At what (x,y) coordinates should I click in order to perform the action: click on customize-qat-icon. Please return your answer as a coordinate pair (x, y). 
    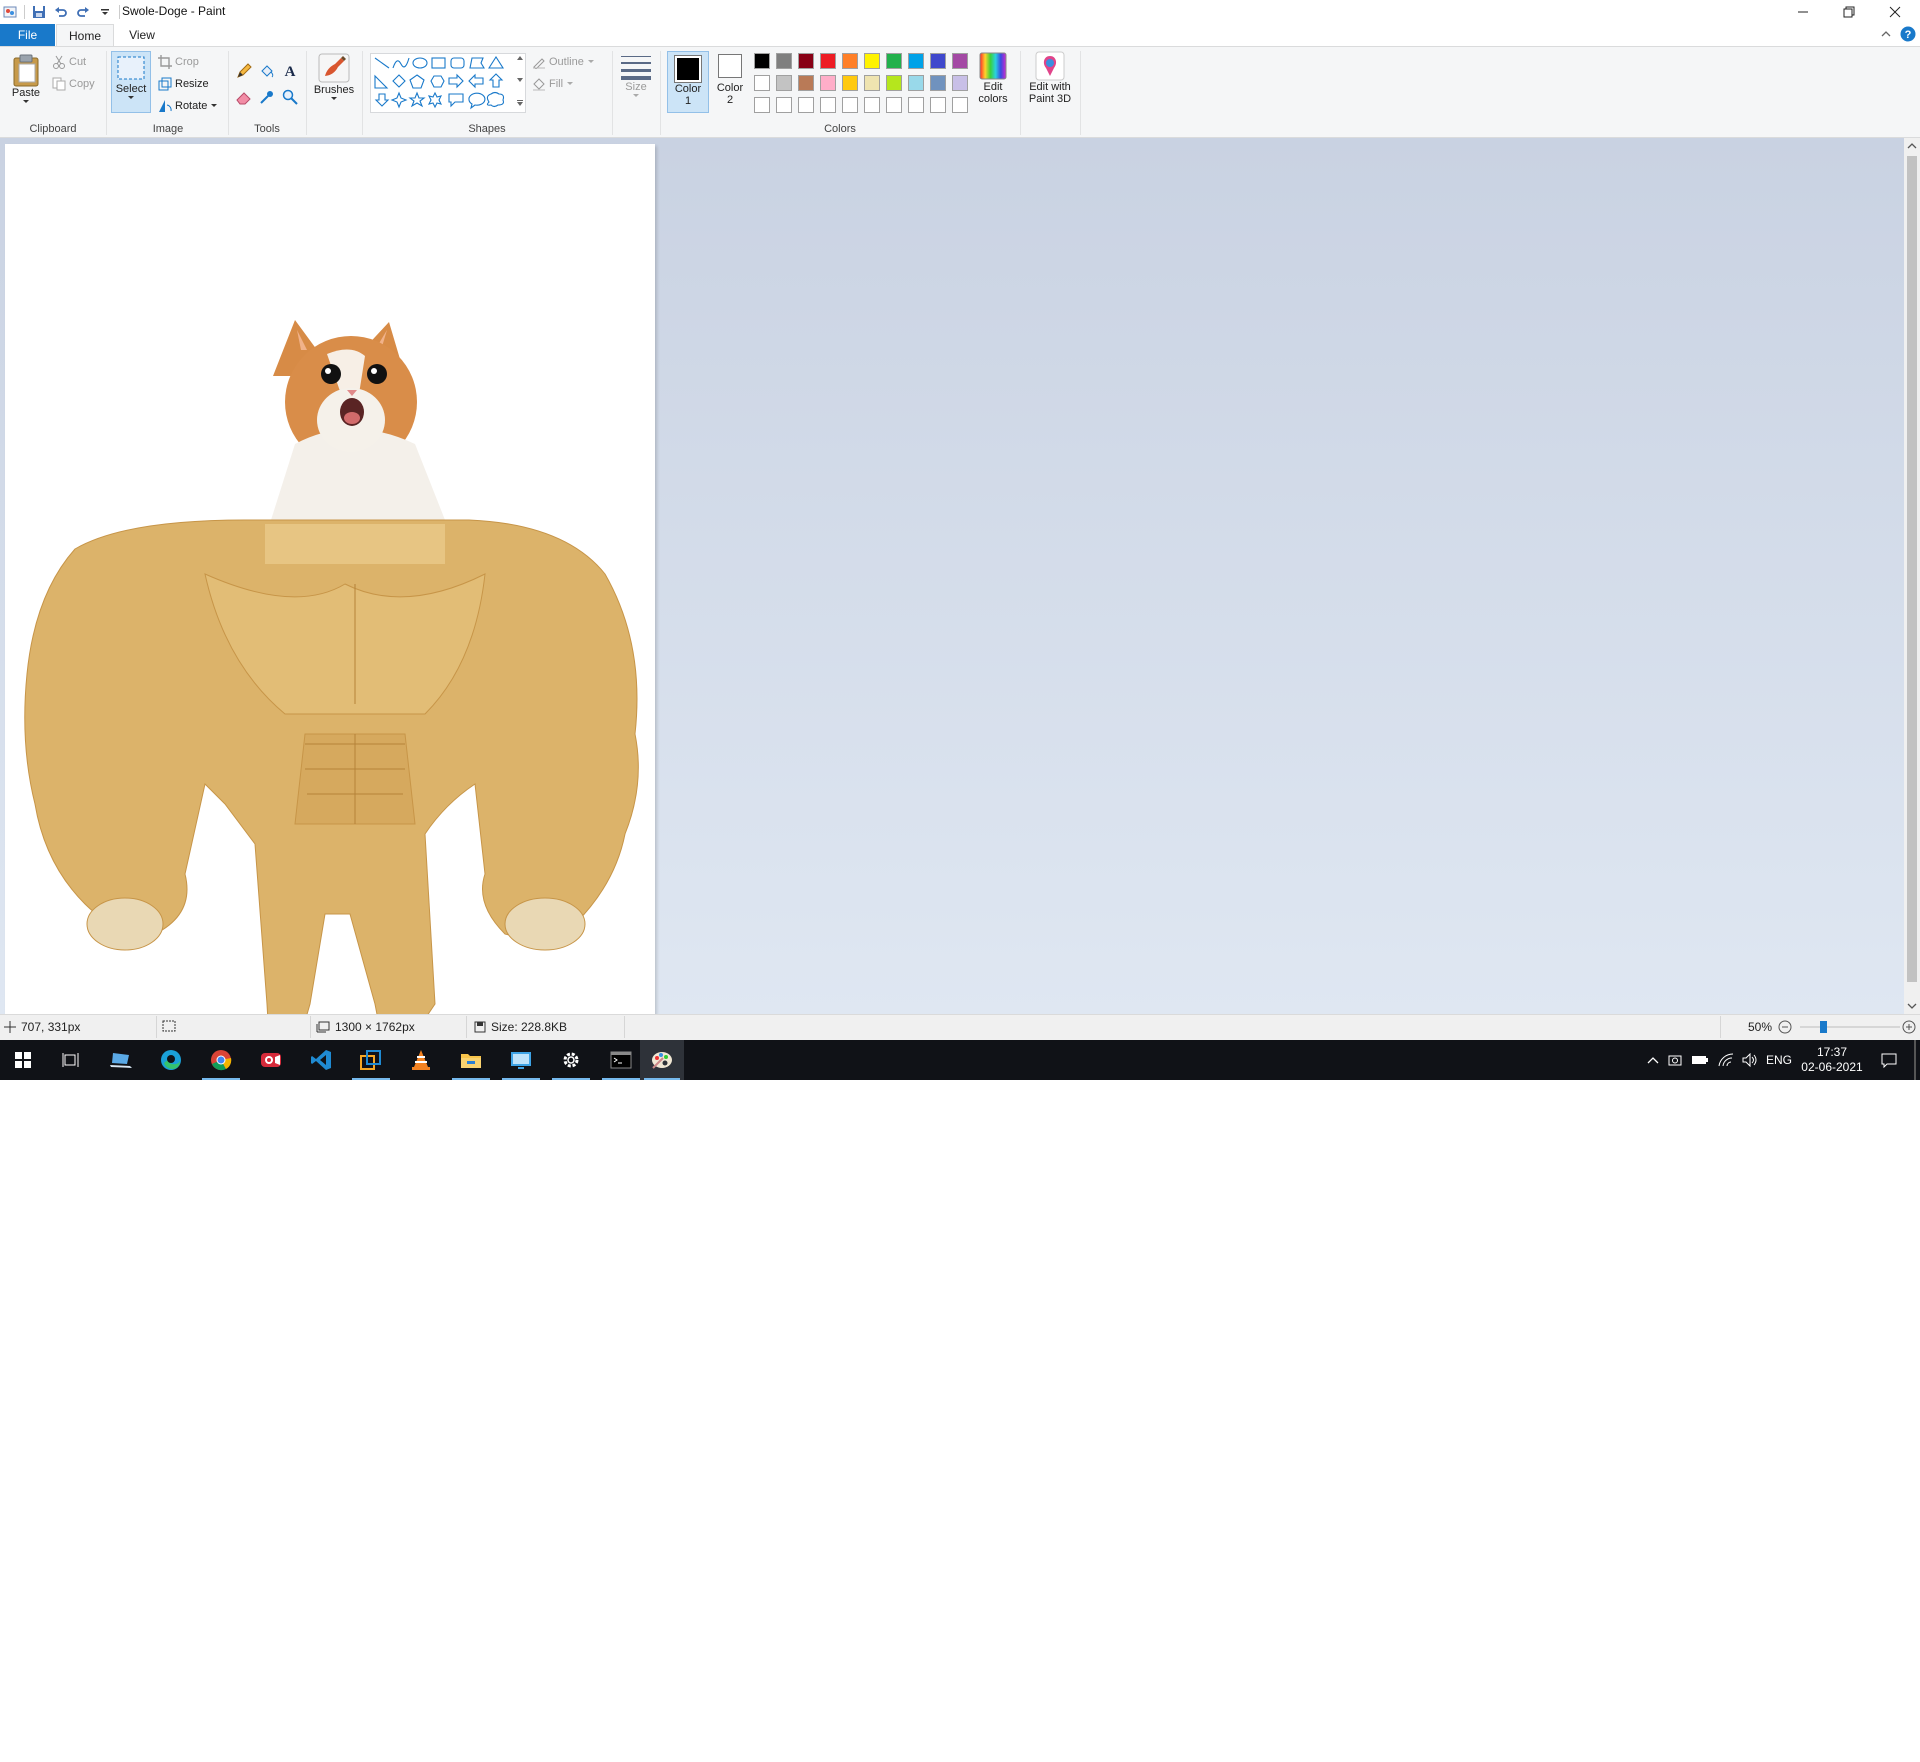
    Looking at the image, I should click on (105, 12).